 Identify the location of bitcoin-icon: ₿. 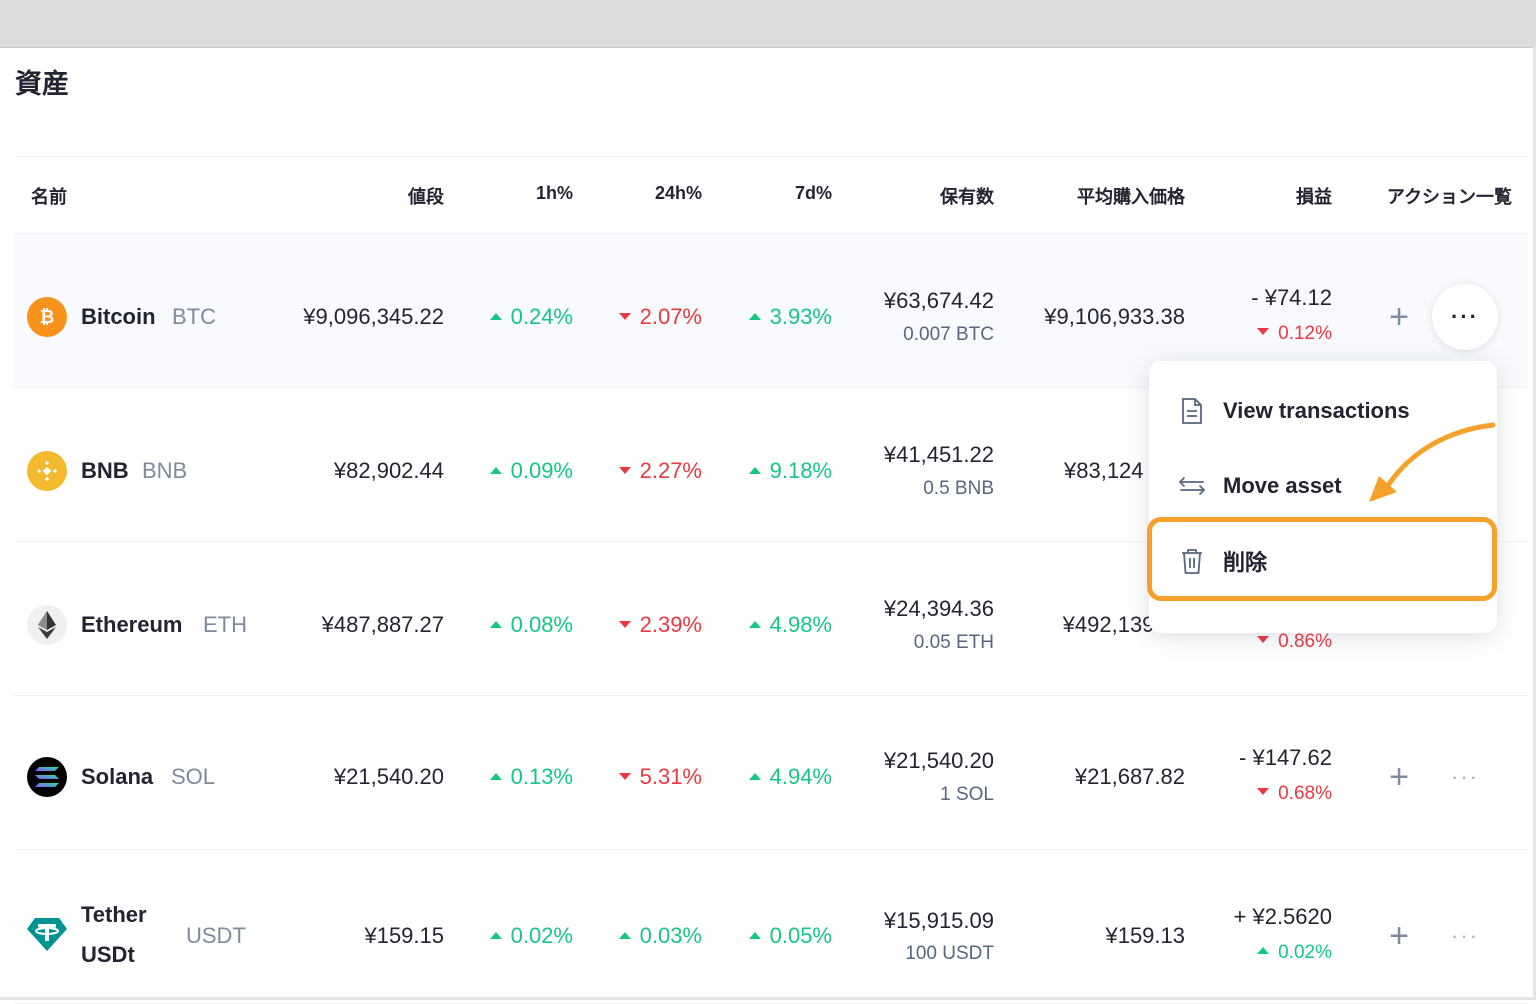
(47, 317).